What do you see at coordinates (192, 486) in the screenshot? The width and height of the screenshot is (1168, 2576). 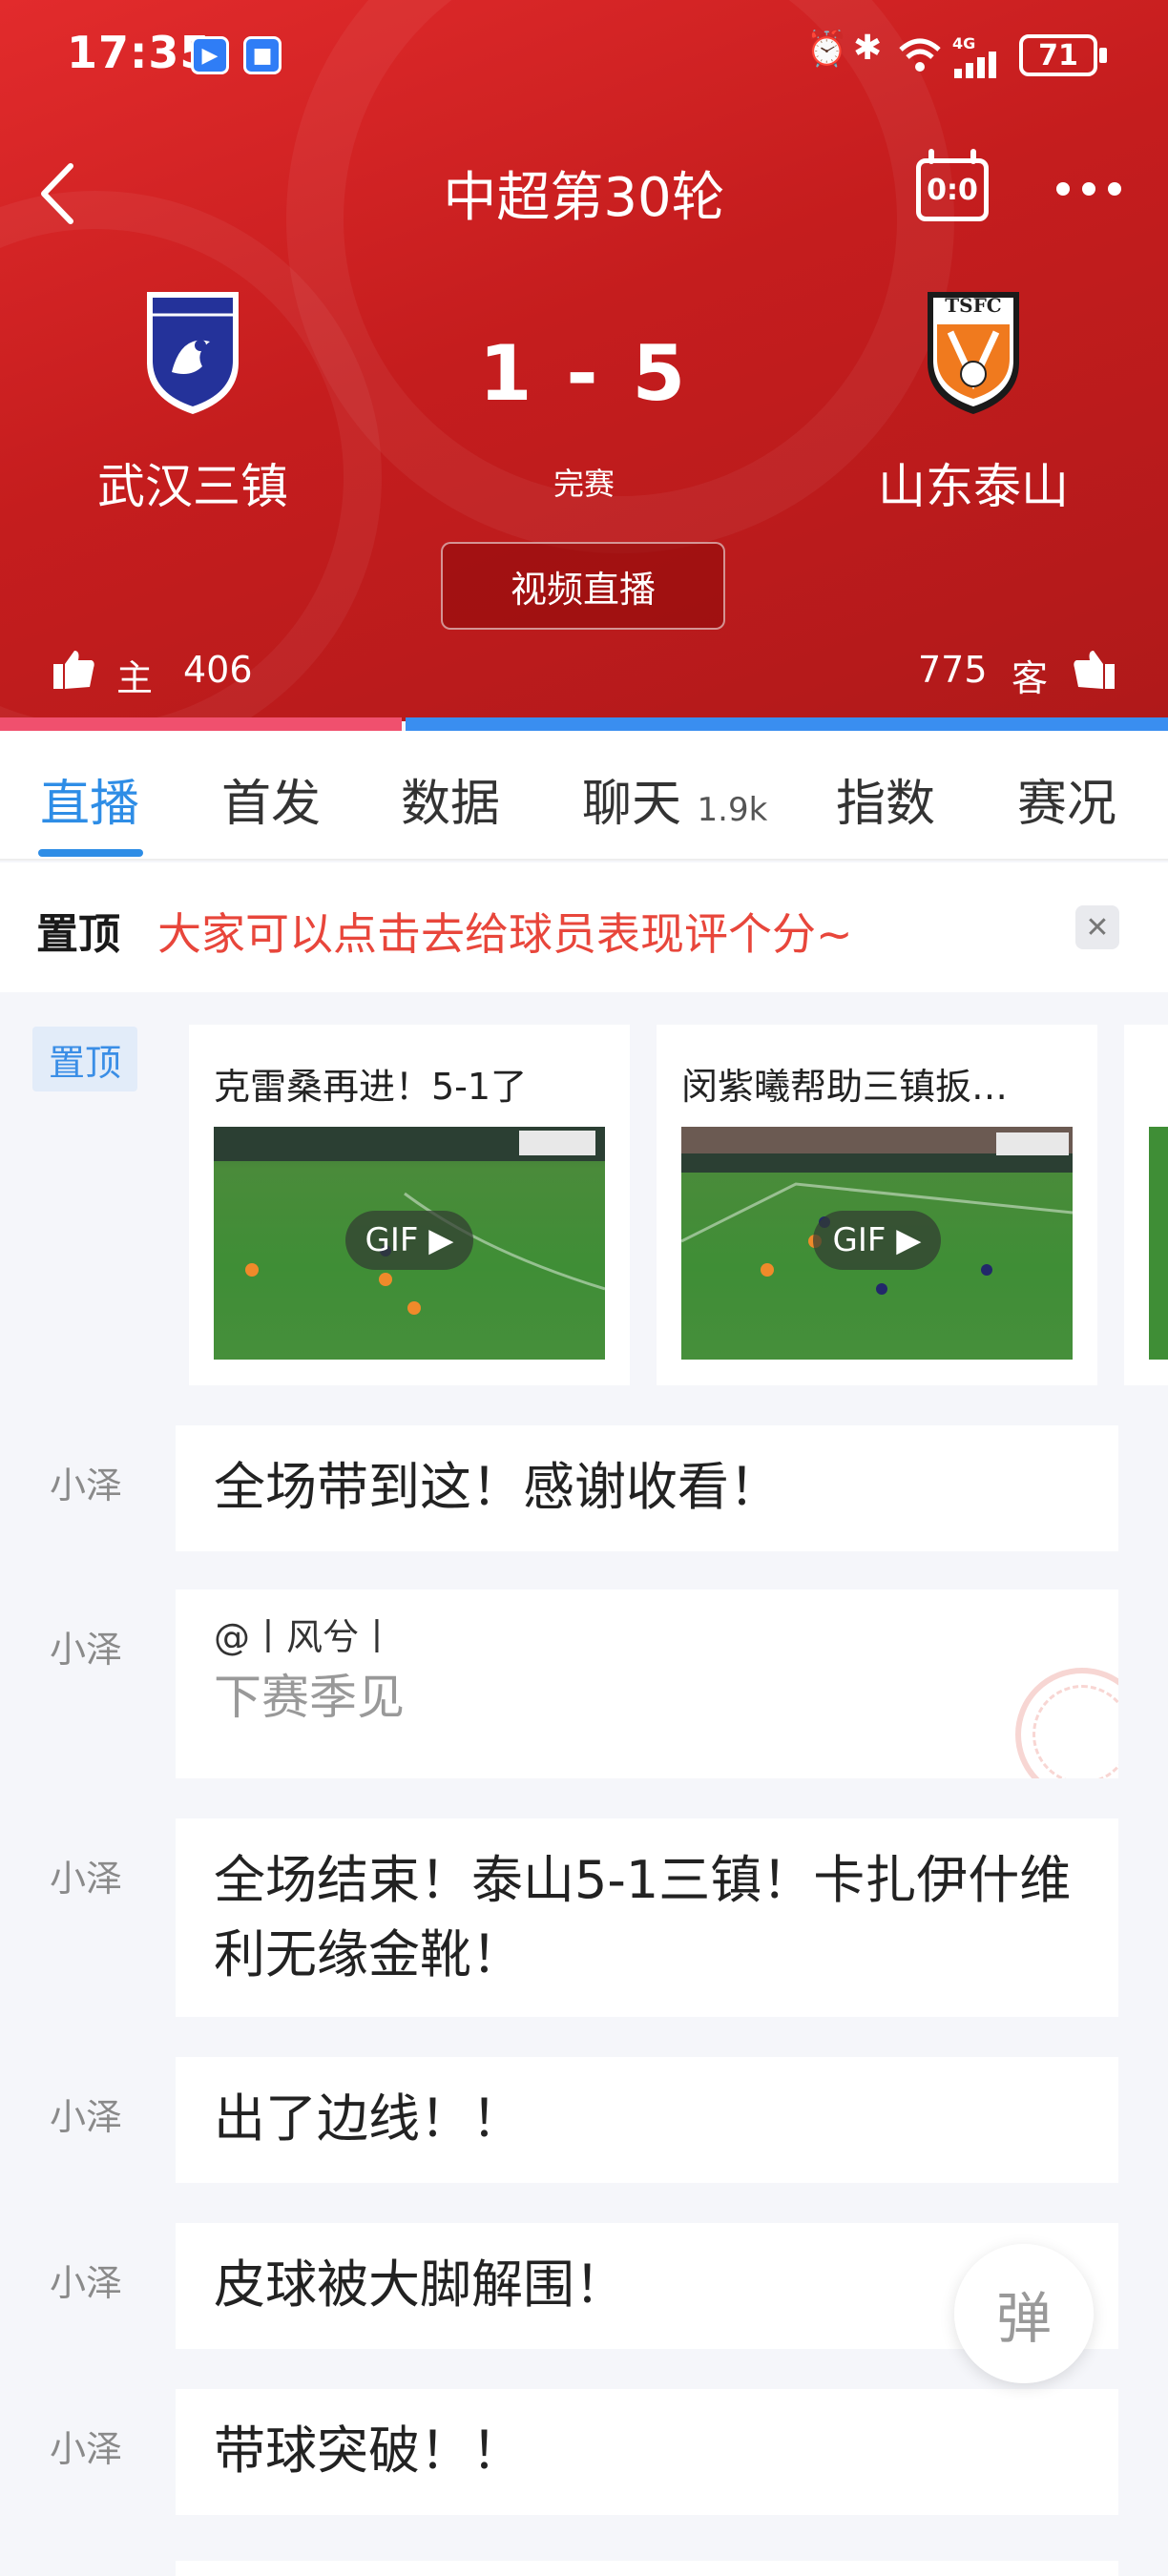 I see `home-team-name: 武汉三镇` at bounding box center [192, 486].